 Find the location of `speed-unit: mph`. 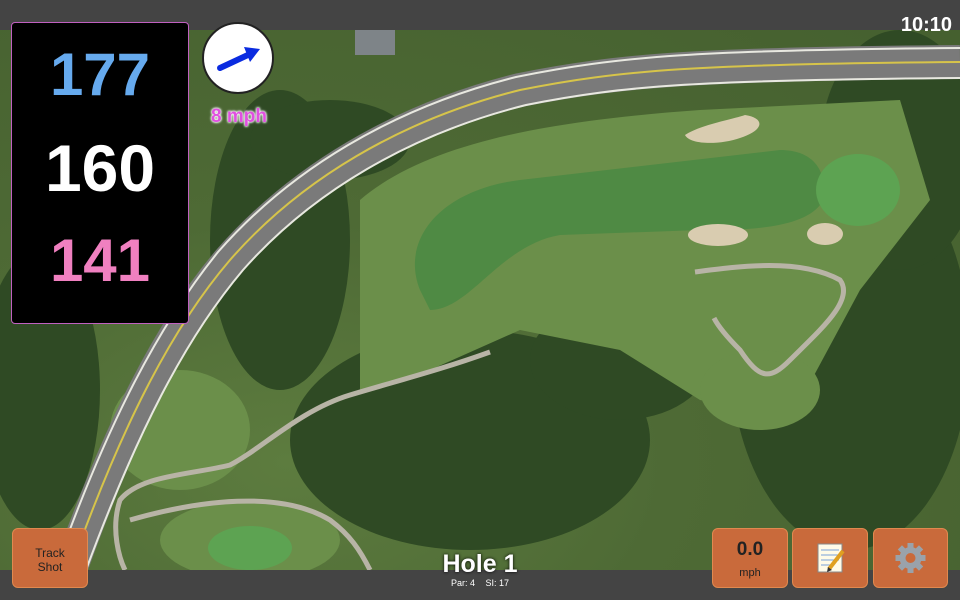

speed-unit: mph is located at coordinates (750, 573).